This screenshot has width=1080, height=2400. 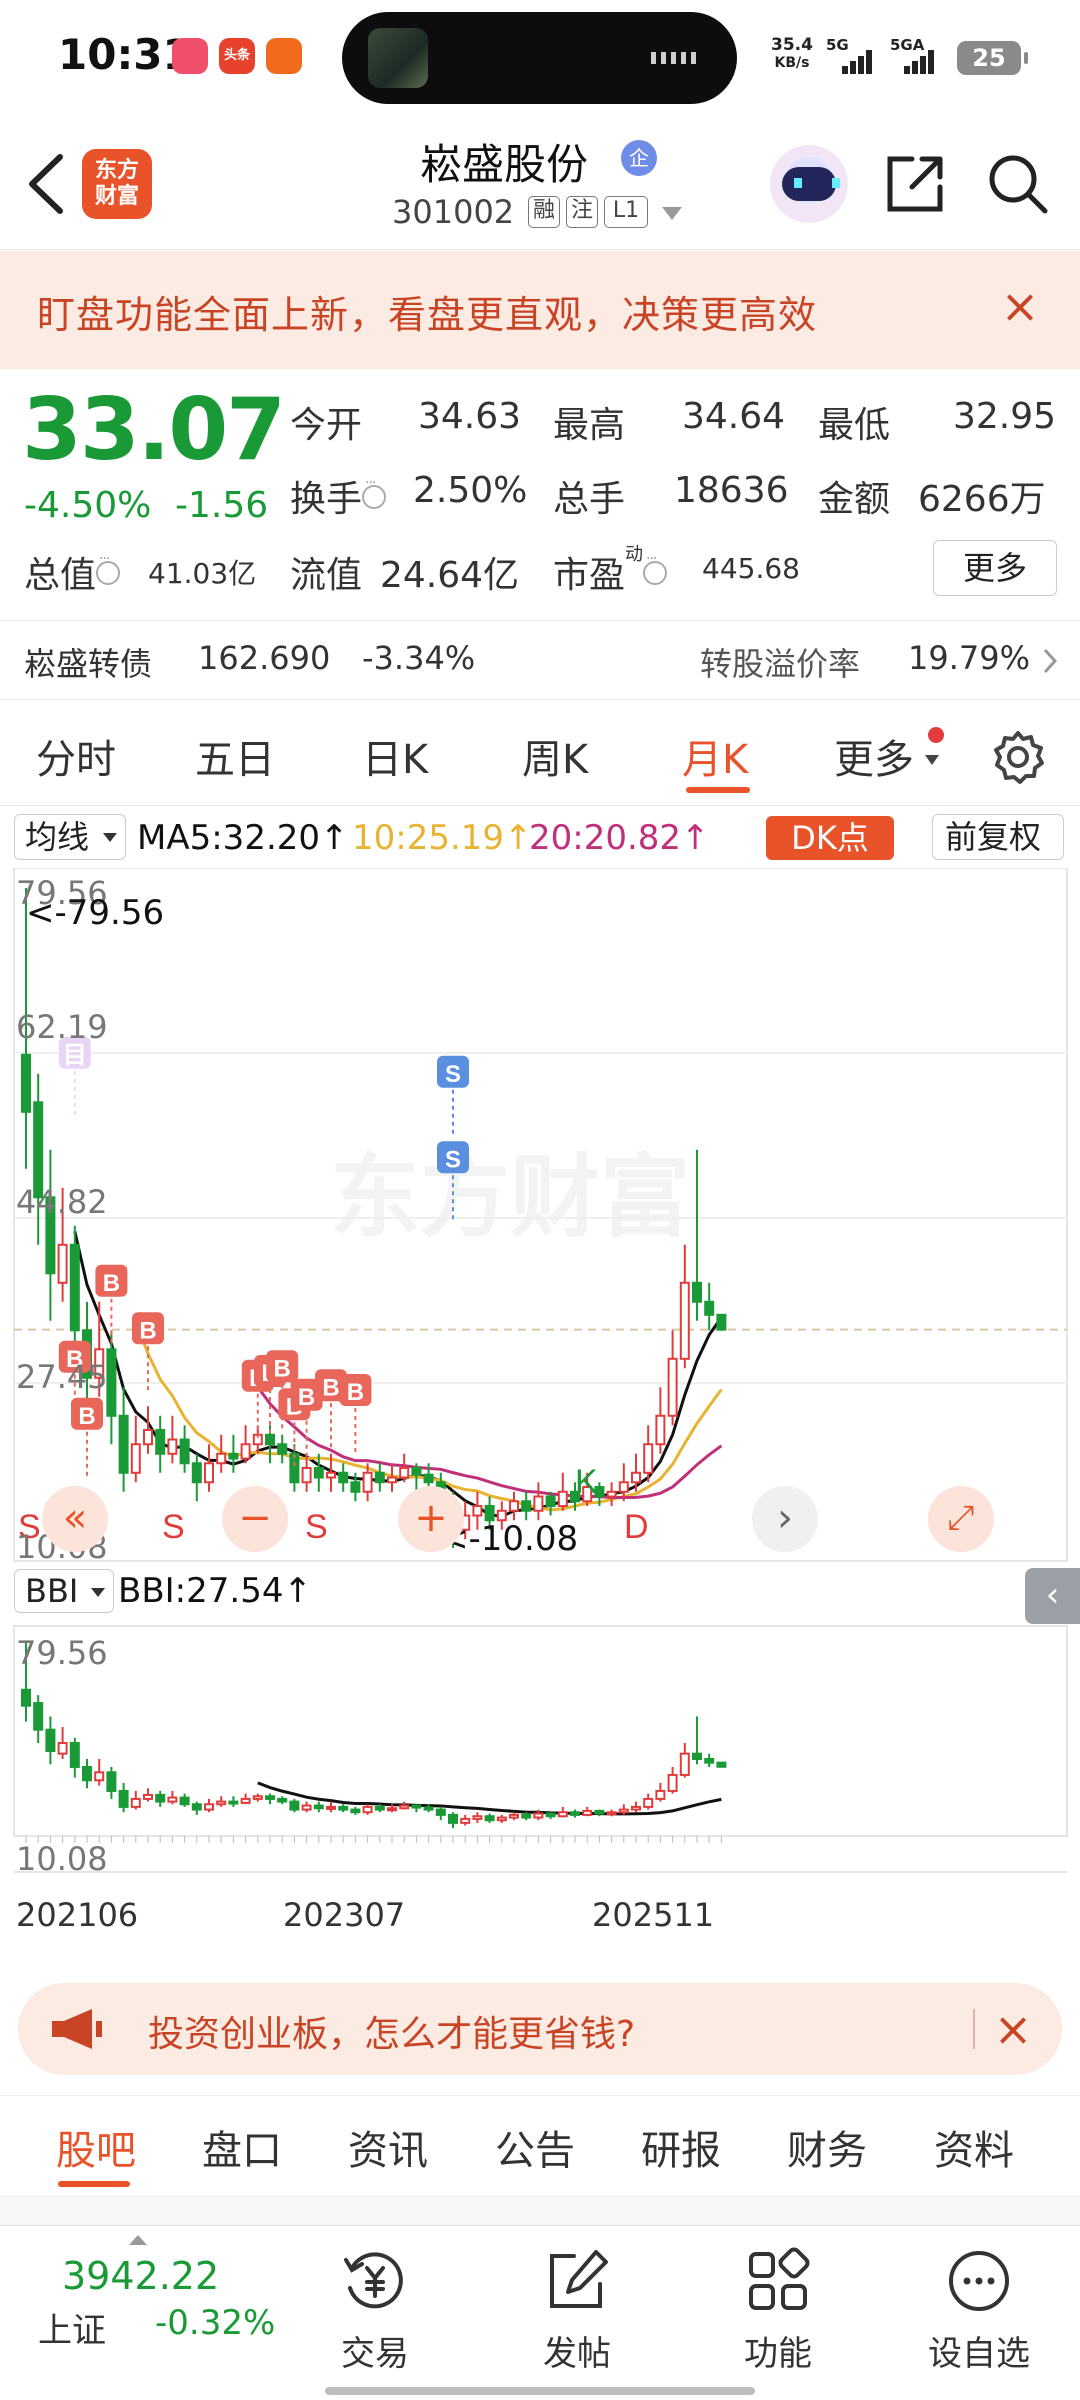 What do you see at coordinates (672, 213) in the screenshot?
I see `chevron-down-icon` at bounding box center [672, 213].